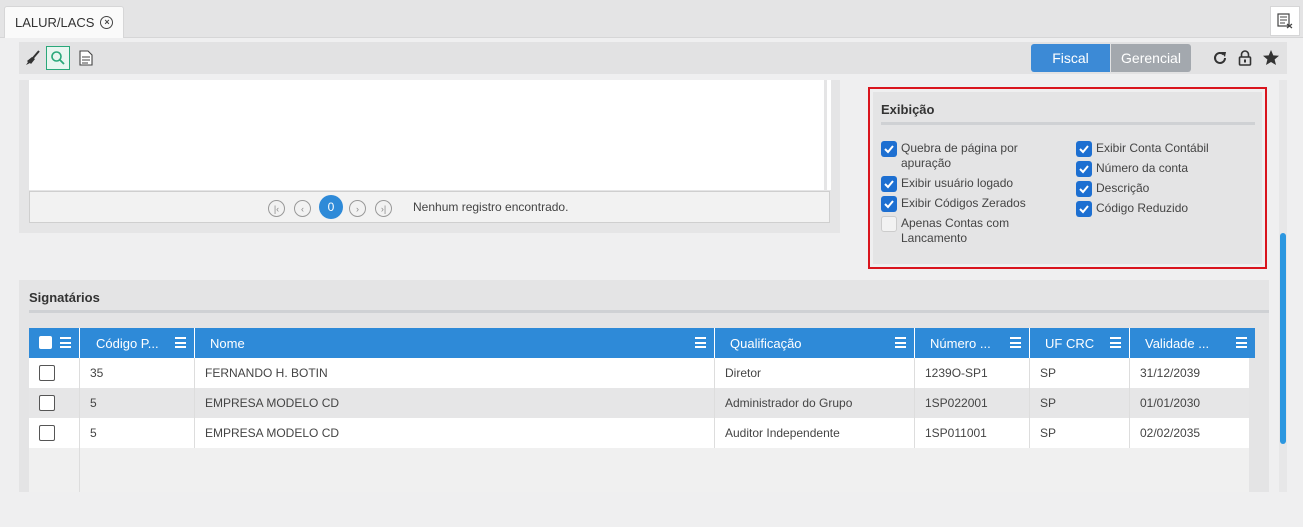 Image resolution: width=1303 pixels, height=527 pixels. What do you see at coordinates (107, 22) in the screenshot?
I see `close-icon: ×` at bounding box center [107, 22].